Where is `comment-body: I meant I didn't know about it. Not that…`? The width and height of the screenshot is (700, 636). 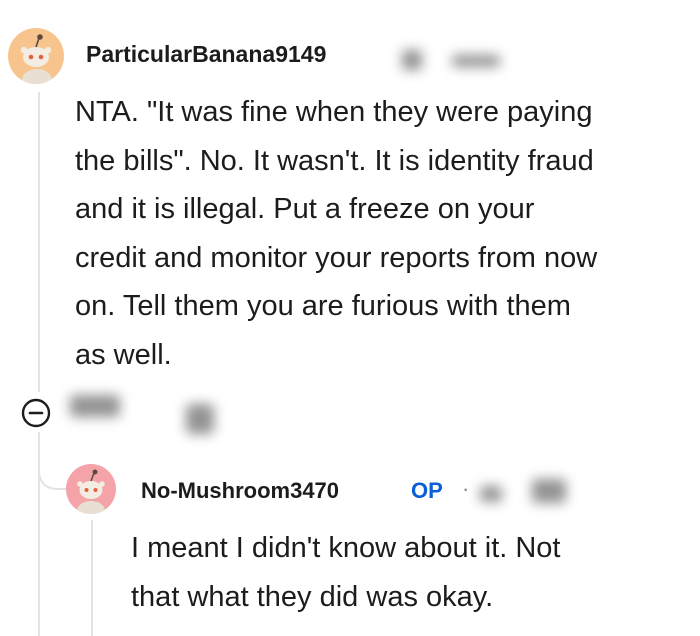
comment-body: I meant I didn't know about it. Not that… is located at coordinates (411, 572).